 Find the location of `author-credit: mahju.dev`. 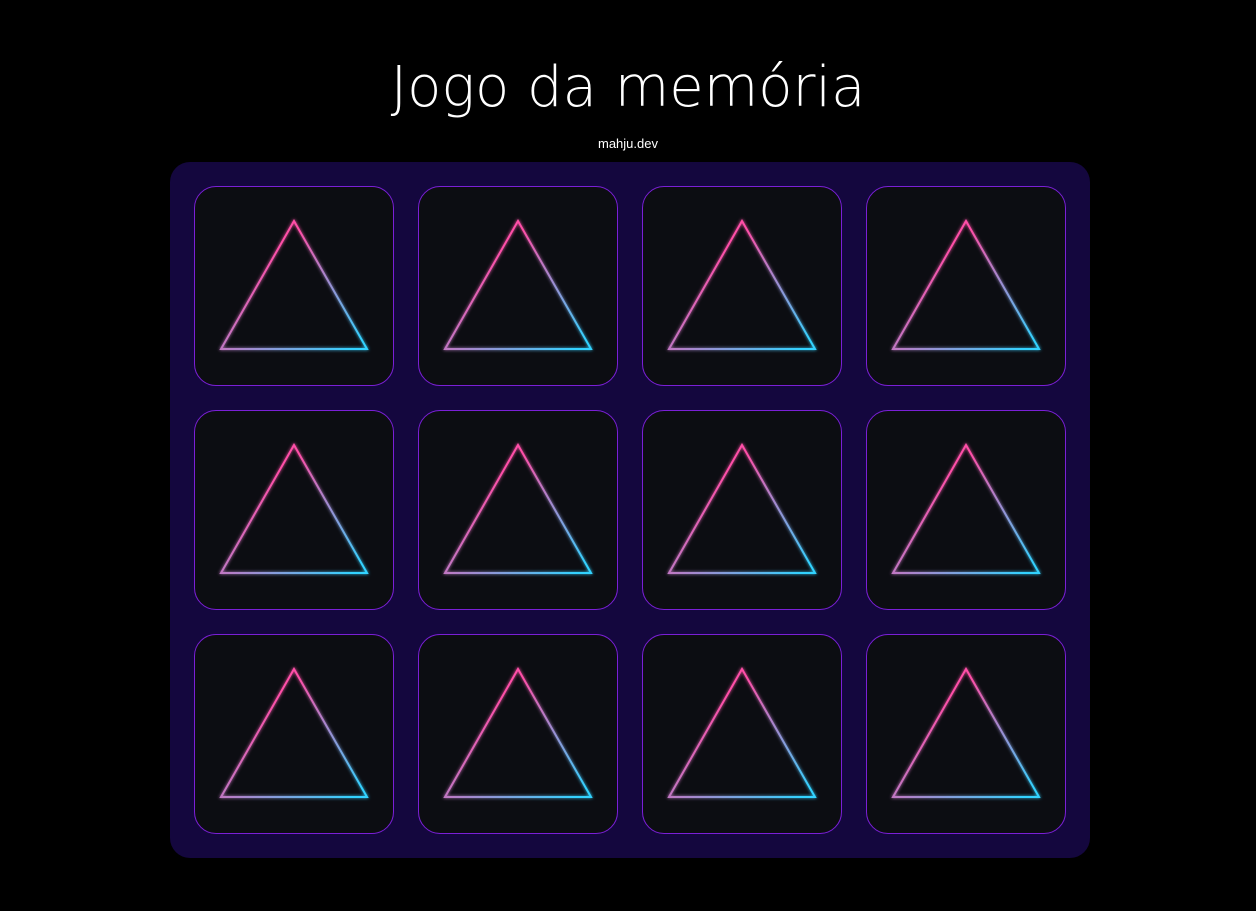

author-credit: mahju.dev is located at coordinates (628, 143).